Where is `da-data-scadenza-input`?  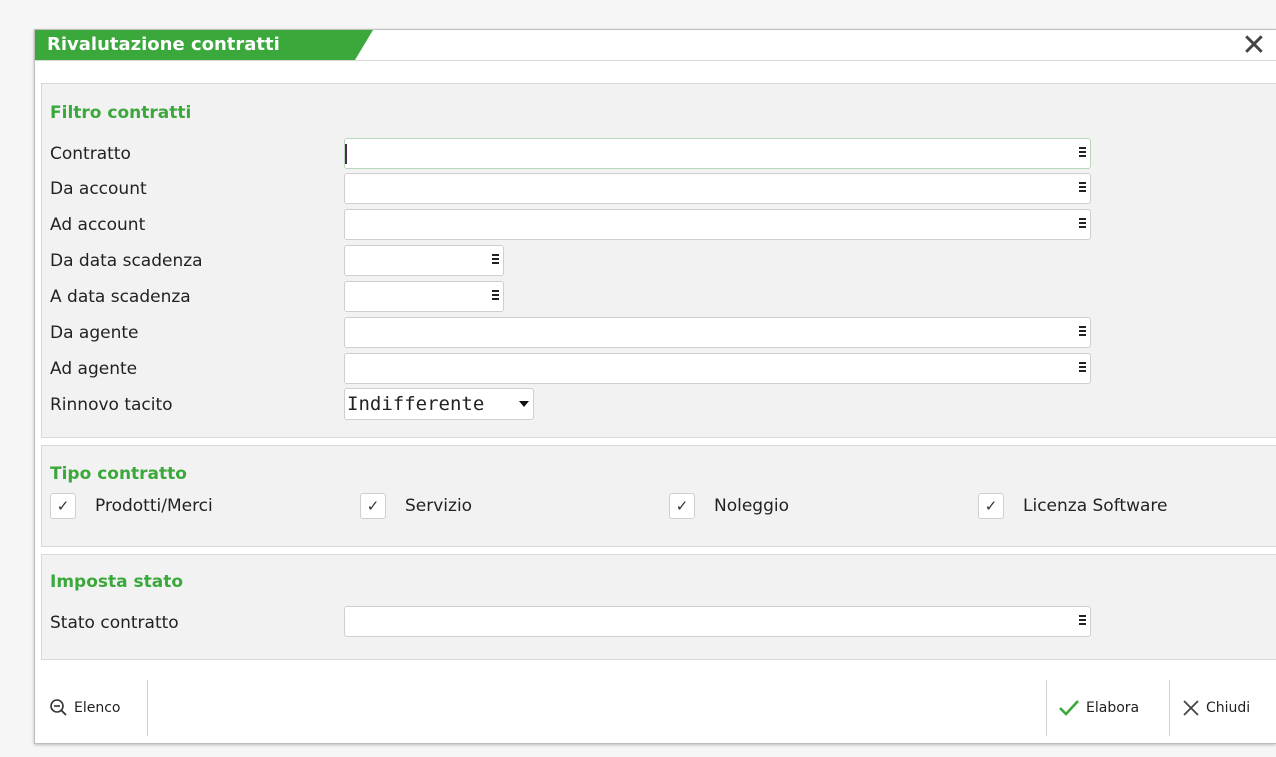 da-data-scadenza-input is located at coordinates (424, 260).